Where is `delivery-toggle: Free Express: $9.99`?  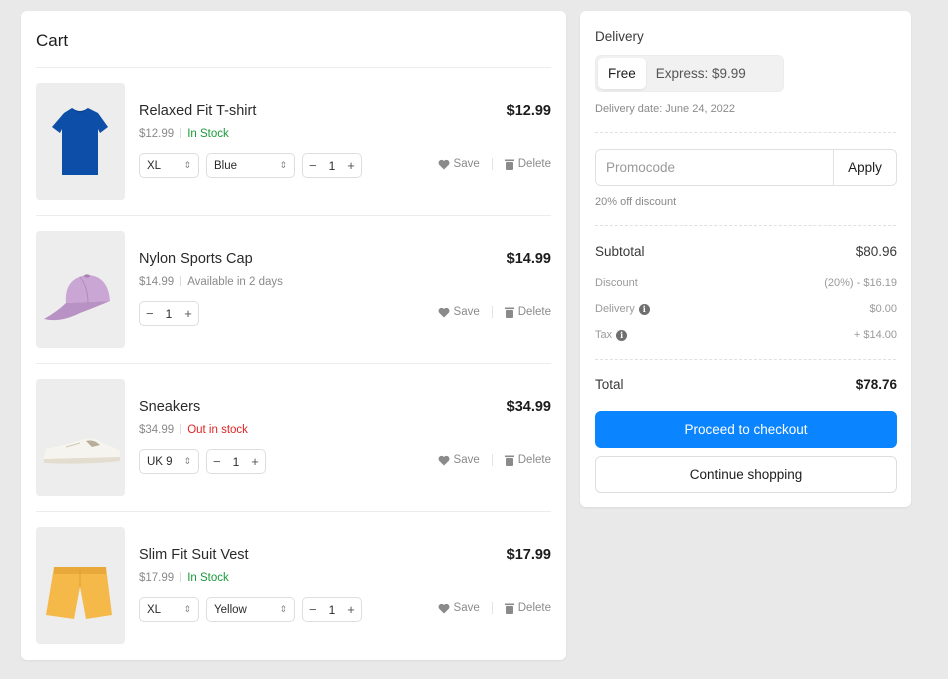
delivery-toggle: Free Express: $9.99 is located at coordinates (689, 73).